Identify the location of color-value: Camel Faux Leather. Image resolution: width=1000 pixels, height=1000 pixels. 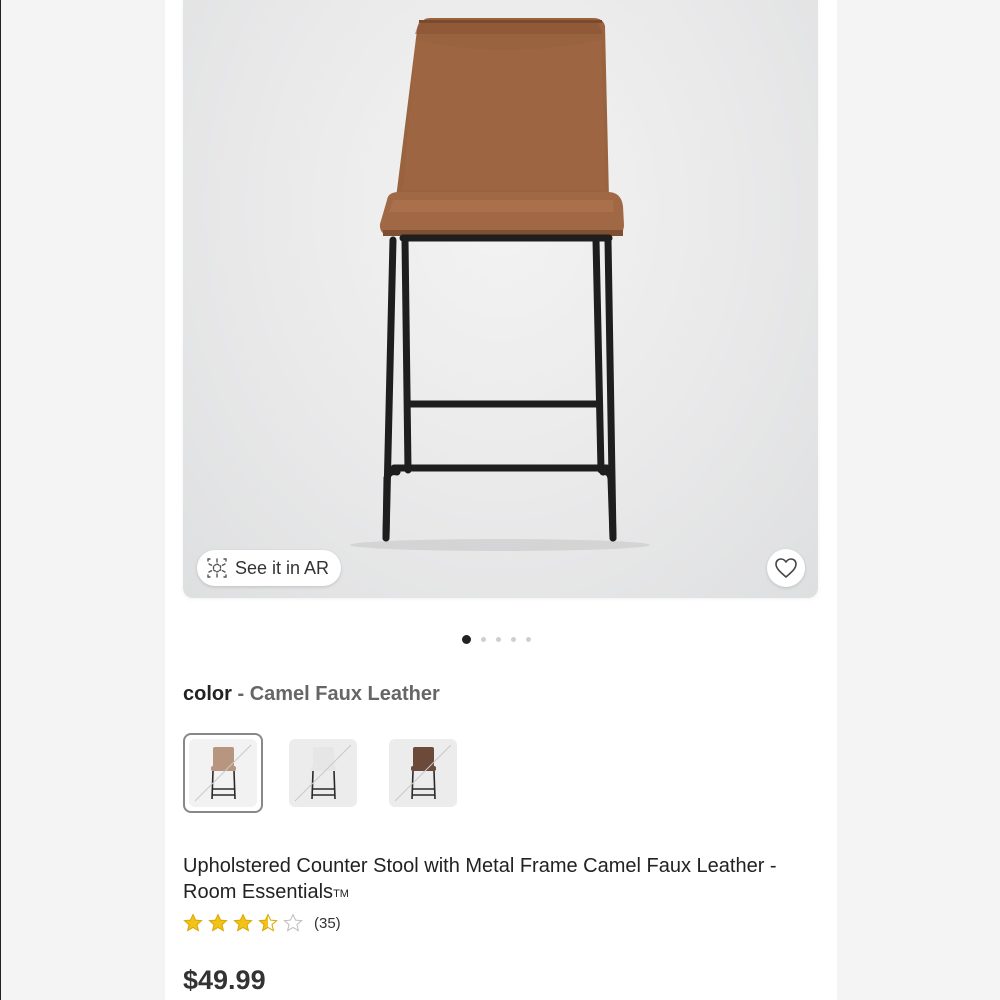
(344, 694).